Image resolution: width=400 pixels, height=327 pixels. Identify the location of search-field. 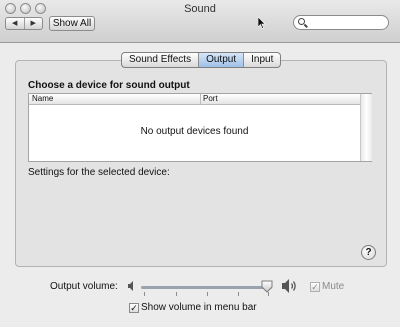
(341, 22).